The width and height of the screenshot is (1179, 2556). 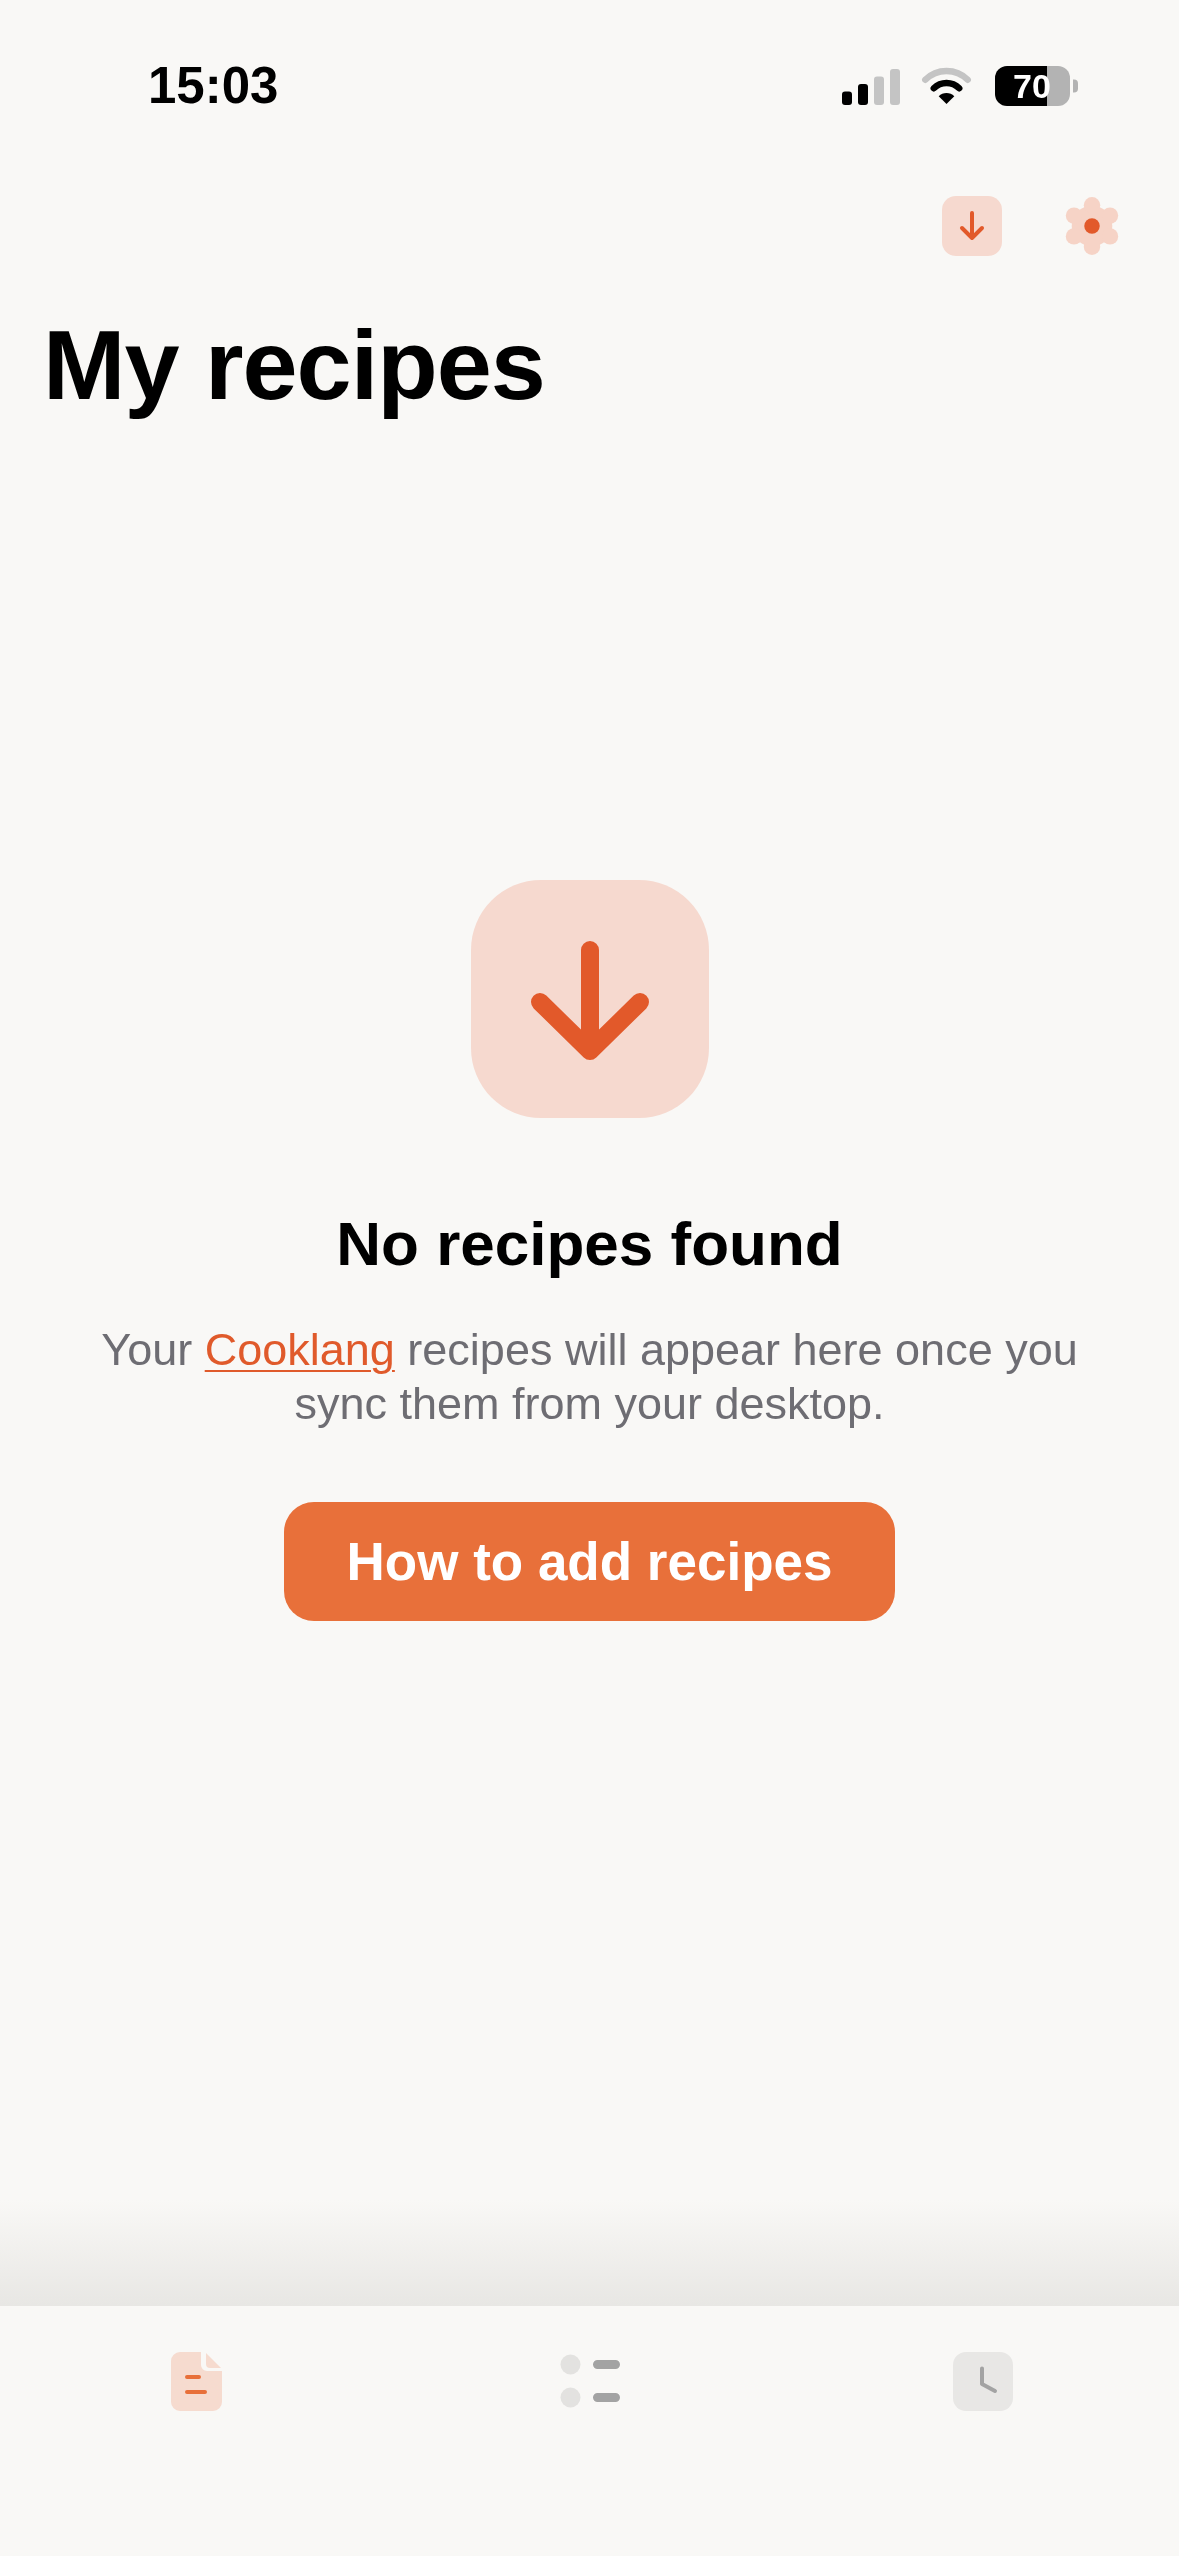 What do you see at coordinates (213, 86) in the screenshot?
I see `status-time: 15:03` at bounding box center [213, 86].